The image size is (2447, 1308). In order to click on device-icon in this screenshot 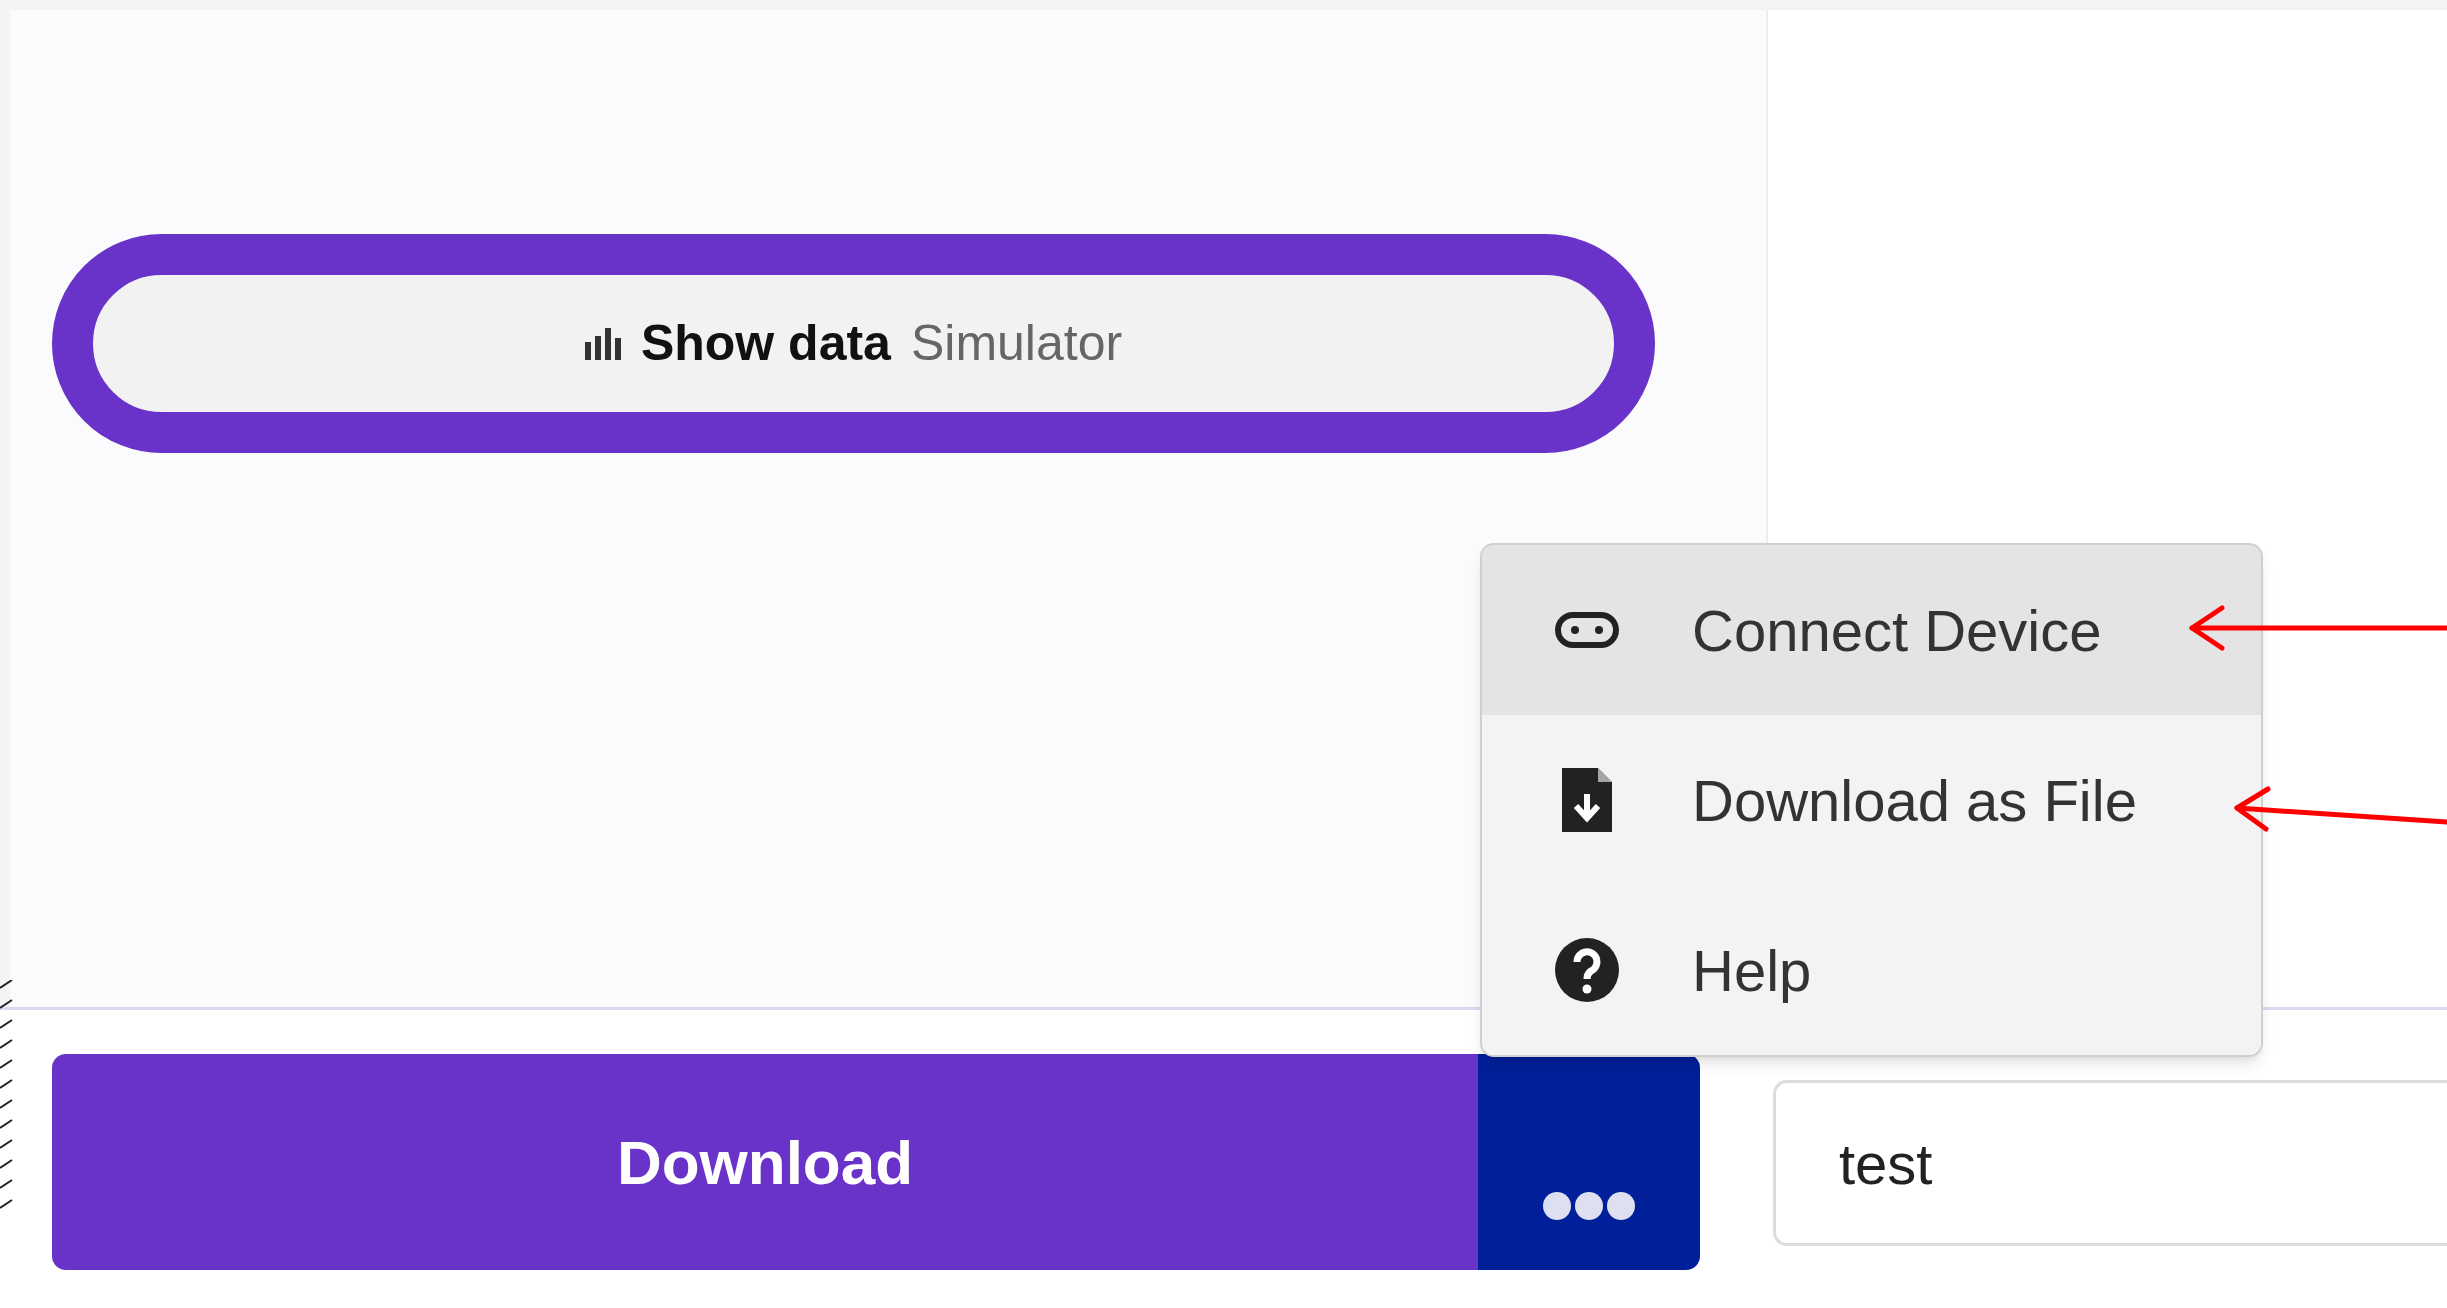, I will do `click(1587, 630)`.